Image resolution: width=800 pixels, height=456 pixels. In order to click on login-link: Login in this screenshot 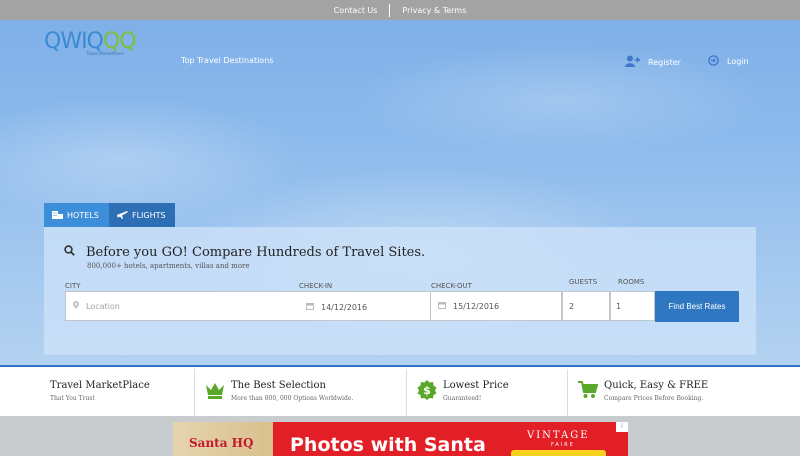, I will do `click(728, 61)`.